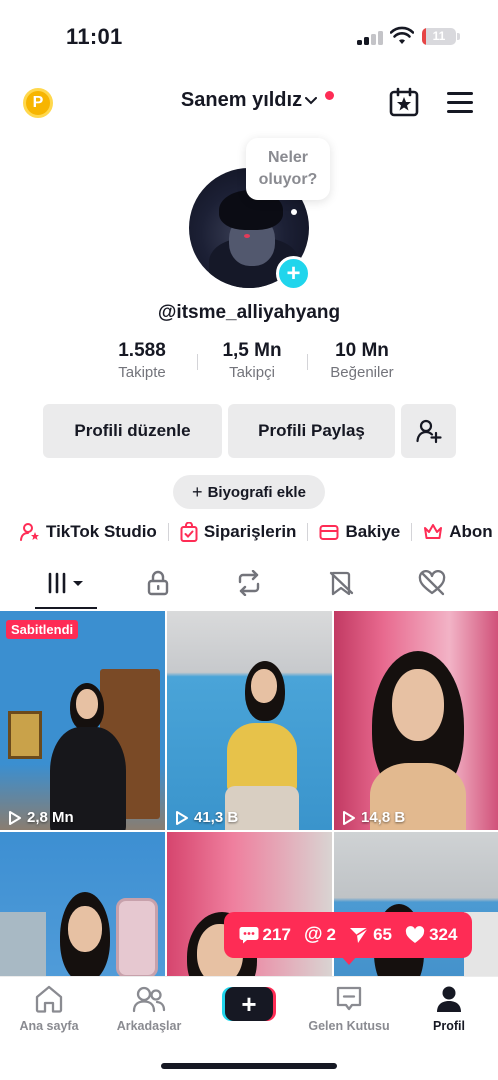 Image resolution: width=498 pixels, height=1080 pixels. Describe the element at coordinates (189, 532) in the screenshot. I see `order-bag-icon` at that location.